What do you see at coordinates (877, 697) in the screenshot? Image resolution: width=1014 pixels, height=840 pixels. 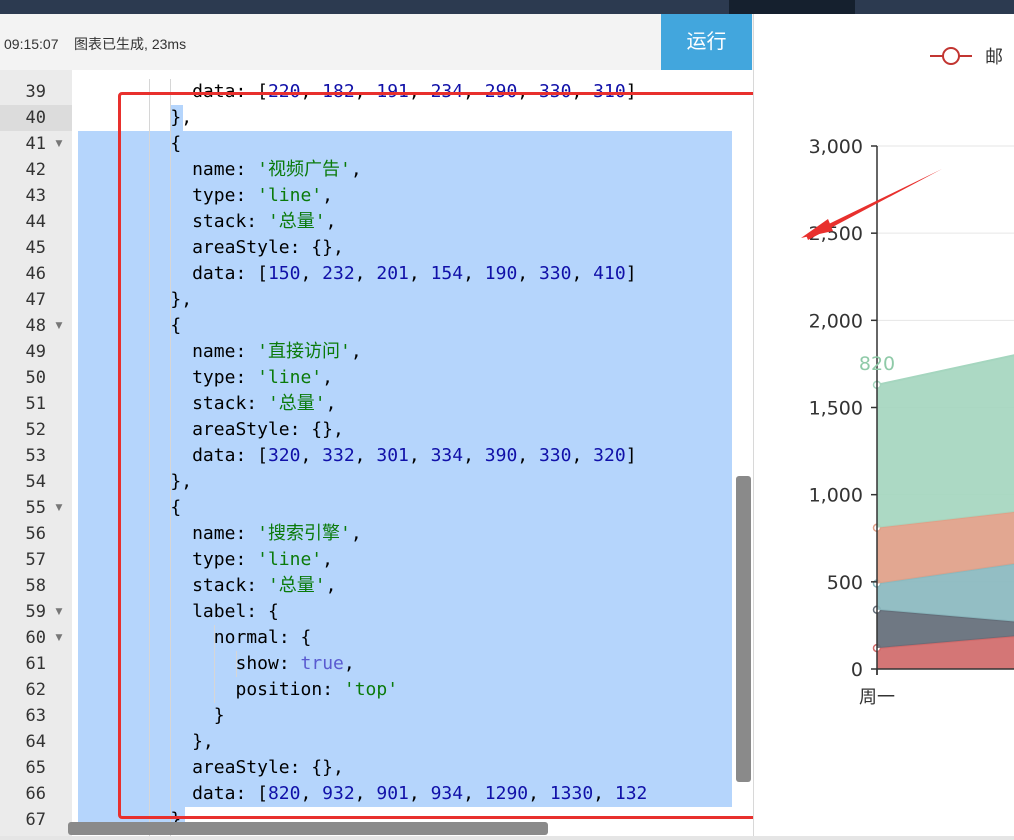 I see `x-tick-label: 周一` at bounding box center [877, 697].